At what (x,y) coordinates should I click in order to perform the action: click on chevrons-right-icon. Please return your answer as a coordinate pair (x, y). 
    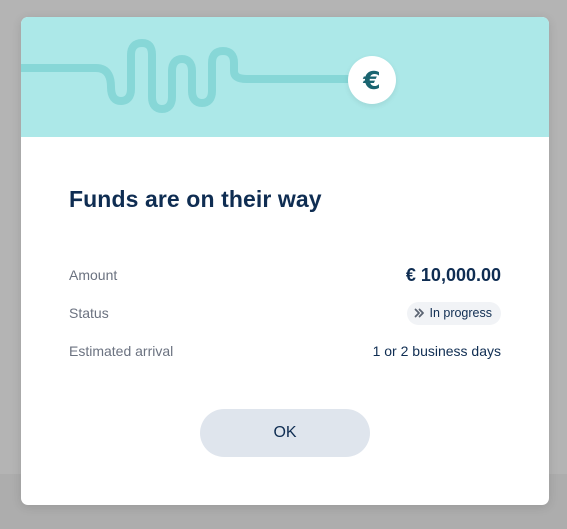
    Looking at the image, I should click on (420, 313).